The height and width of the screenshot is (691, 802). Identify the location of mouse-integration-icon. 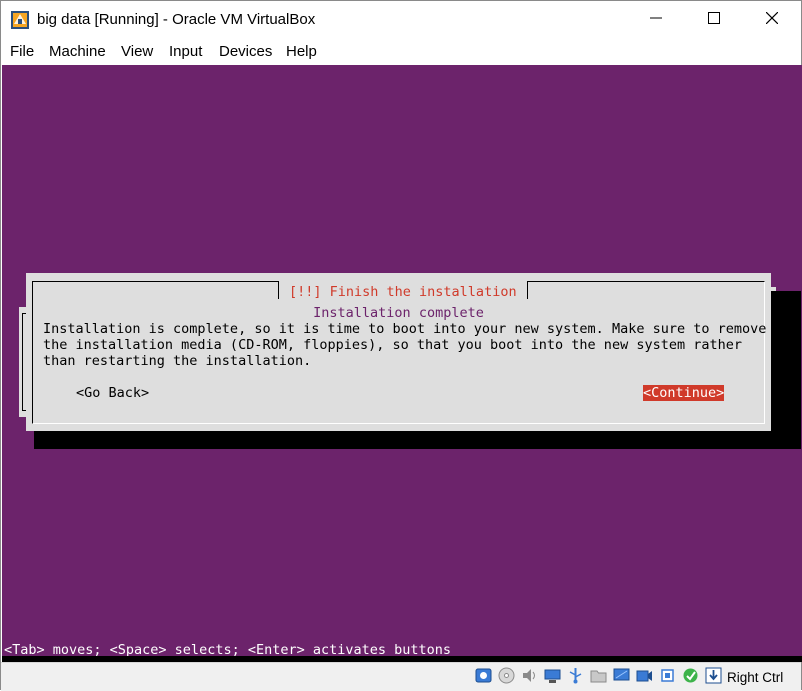
(690, 675).